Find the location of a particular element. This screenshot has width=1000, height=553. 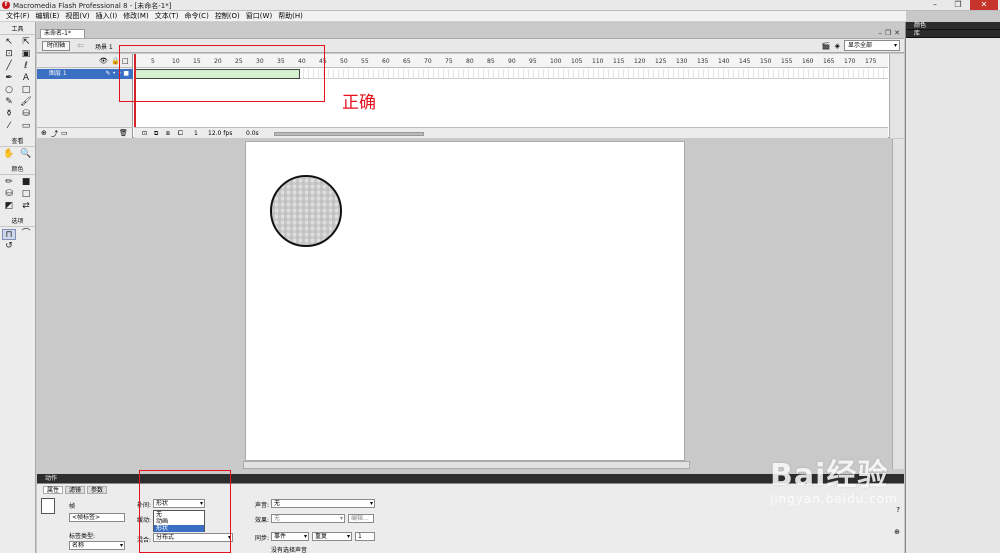

sound-select: 无 is located at coordinates (323, 503).